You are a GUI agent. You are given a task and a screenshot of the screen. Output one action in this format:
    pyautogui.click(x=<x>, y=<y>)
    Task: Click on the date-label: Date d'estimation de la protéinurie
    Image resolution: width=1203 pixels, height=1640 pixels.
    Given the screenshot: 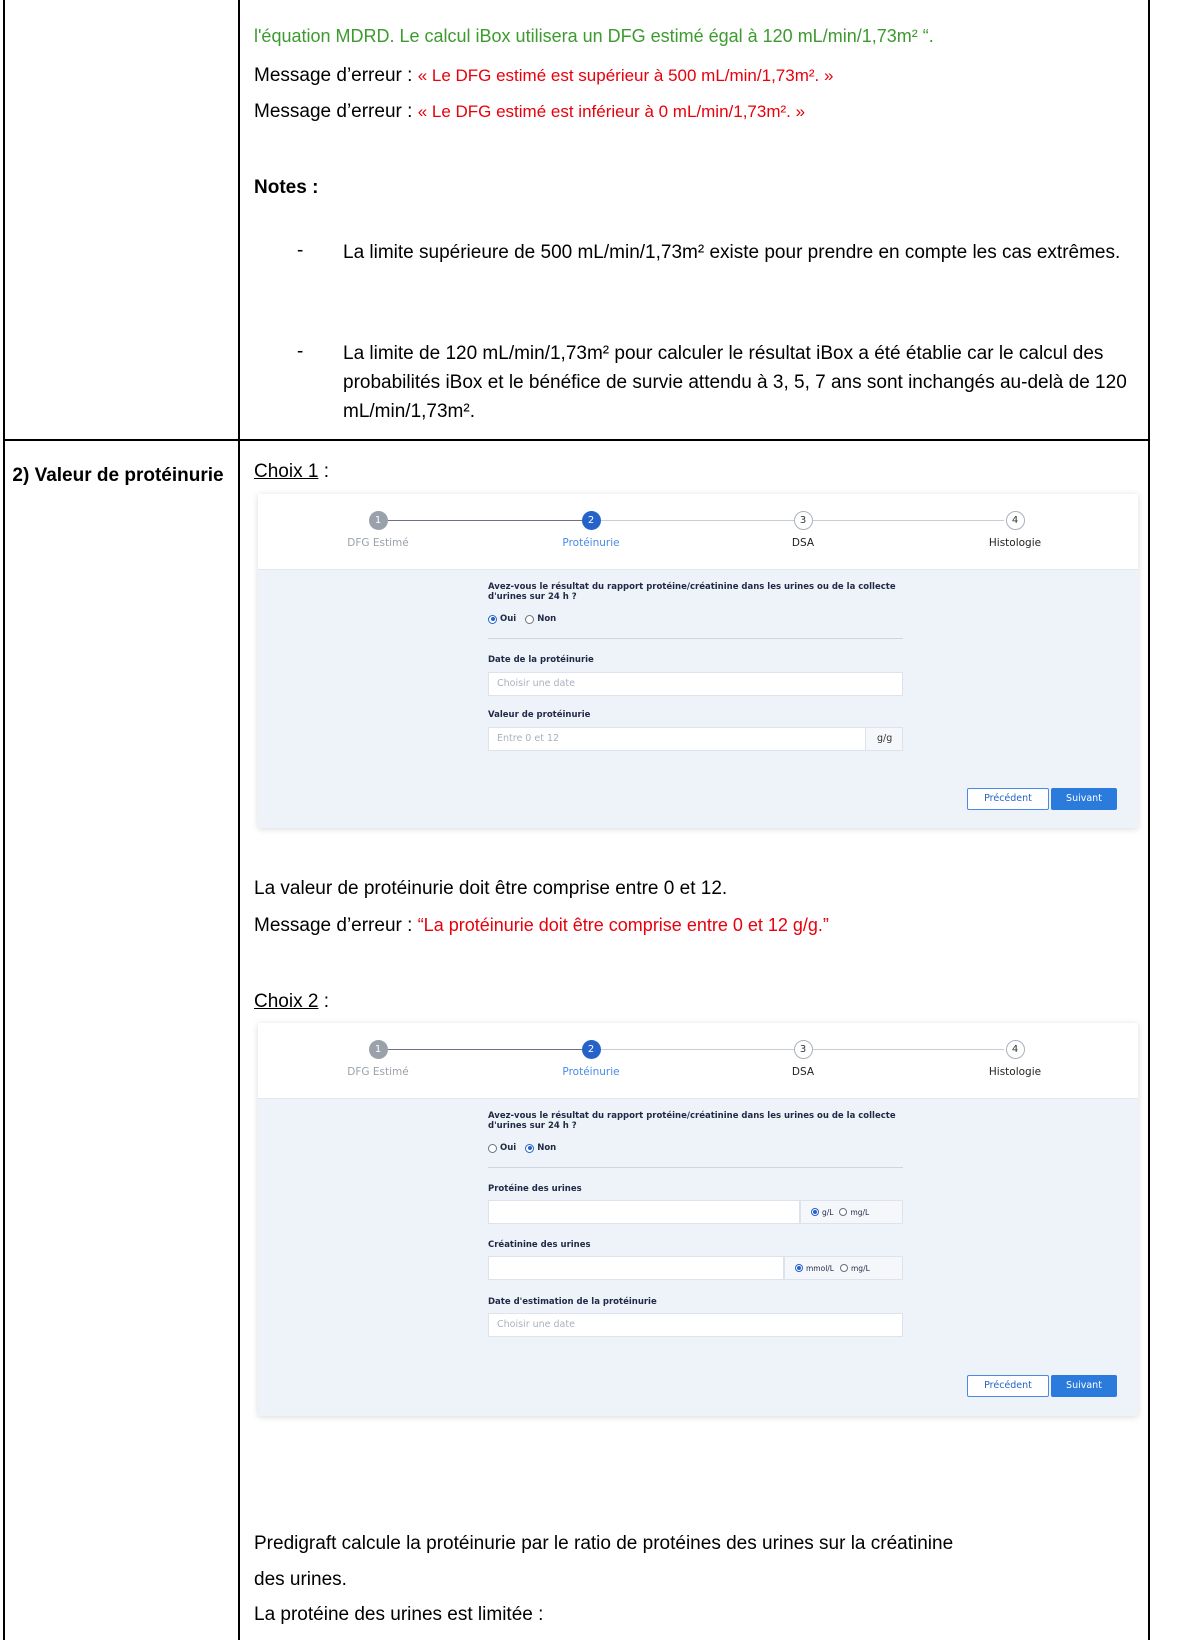 What is the action you would take?
    pyautogui.click(x=572, y=1302)
    